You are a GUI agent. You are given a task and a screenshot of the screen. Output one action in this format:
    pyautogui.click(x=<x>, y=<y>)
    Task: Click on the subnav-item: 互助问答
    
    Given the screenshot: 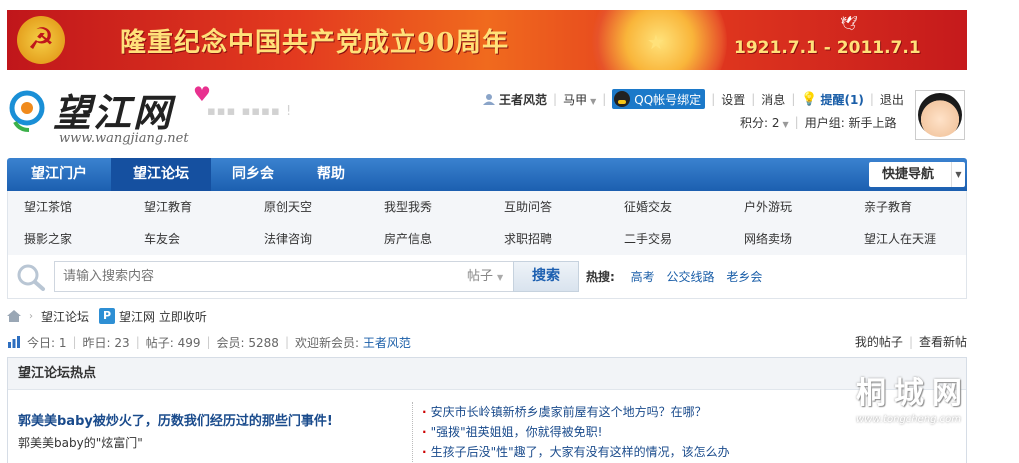 What is the action you would take?
    pyautogui.click(x=548, y=207)
    